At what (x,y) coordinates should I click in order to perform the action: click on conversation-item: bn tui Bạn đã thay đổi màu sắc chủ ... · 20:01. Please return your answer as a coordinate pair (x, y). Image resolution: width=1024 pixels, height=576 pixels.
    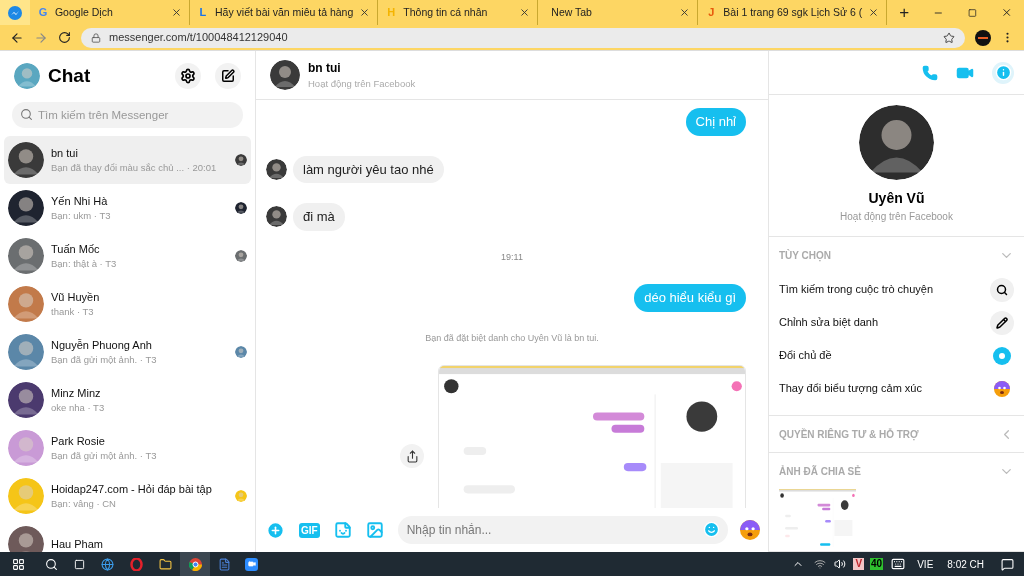
    Looking at the image, I should click on (127, 160).